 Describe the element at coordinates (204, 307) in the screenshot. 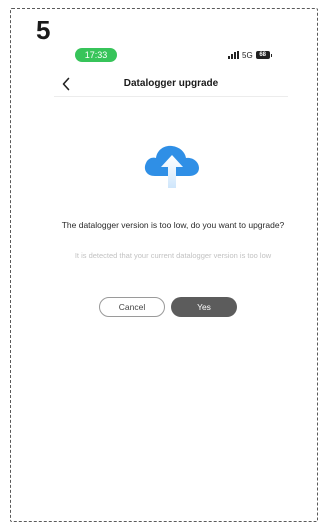

I see `yes-button: Yes` at that location.